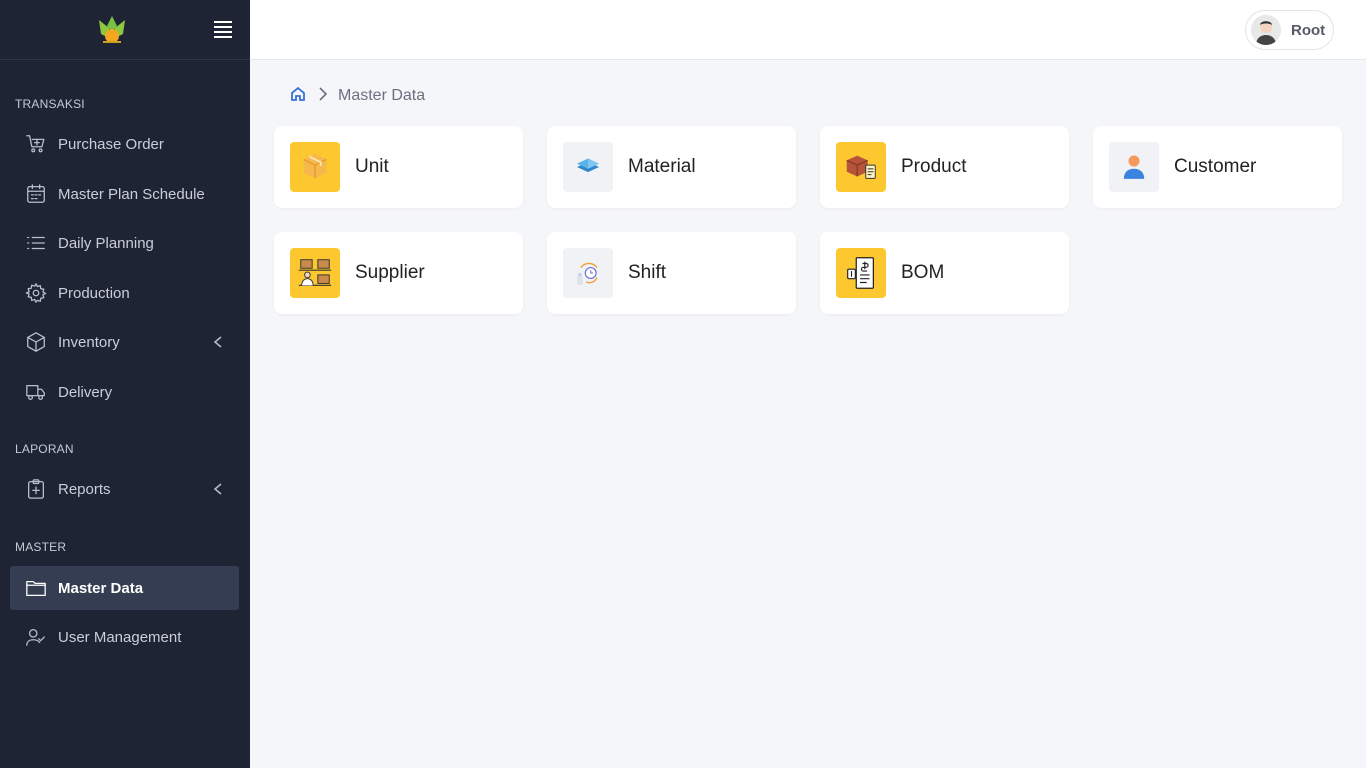 This screenshot has width=1366, height=768. I want to click on sidebar-item-master-plan-schedule: Master Plan Schedule, so click(124, 194).